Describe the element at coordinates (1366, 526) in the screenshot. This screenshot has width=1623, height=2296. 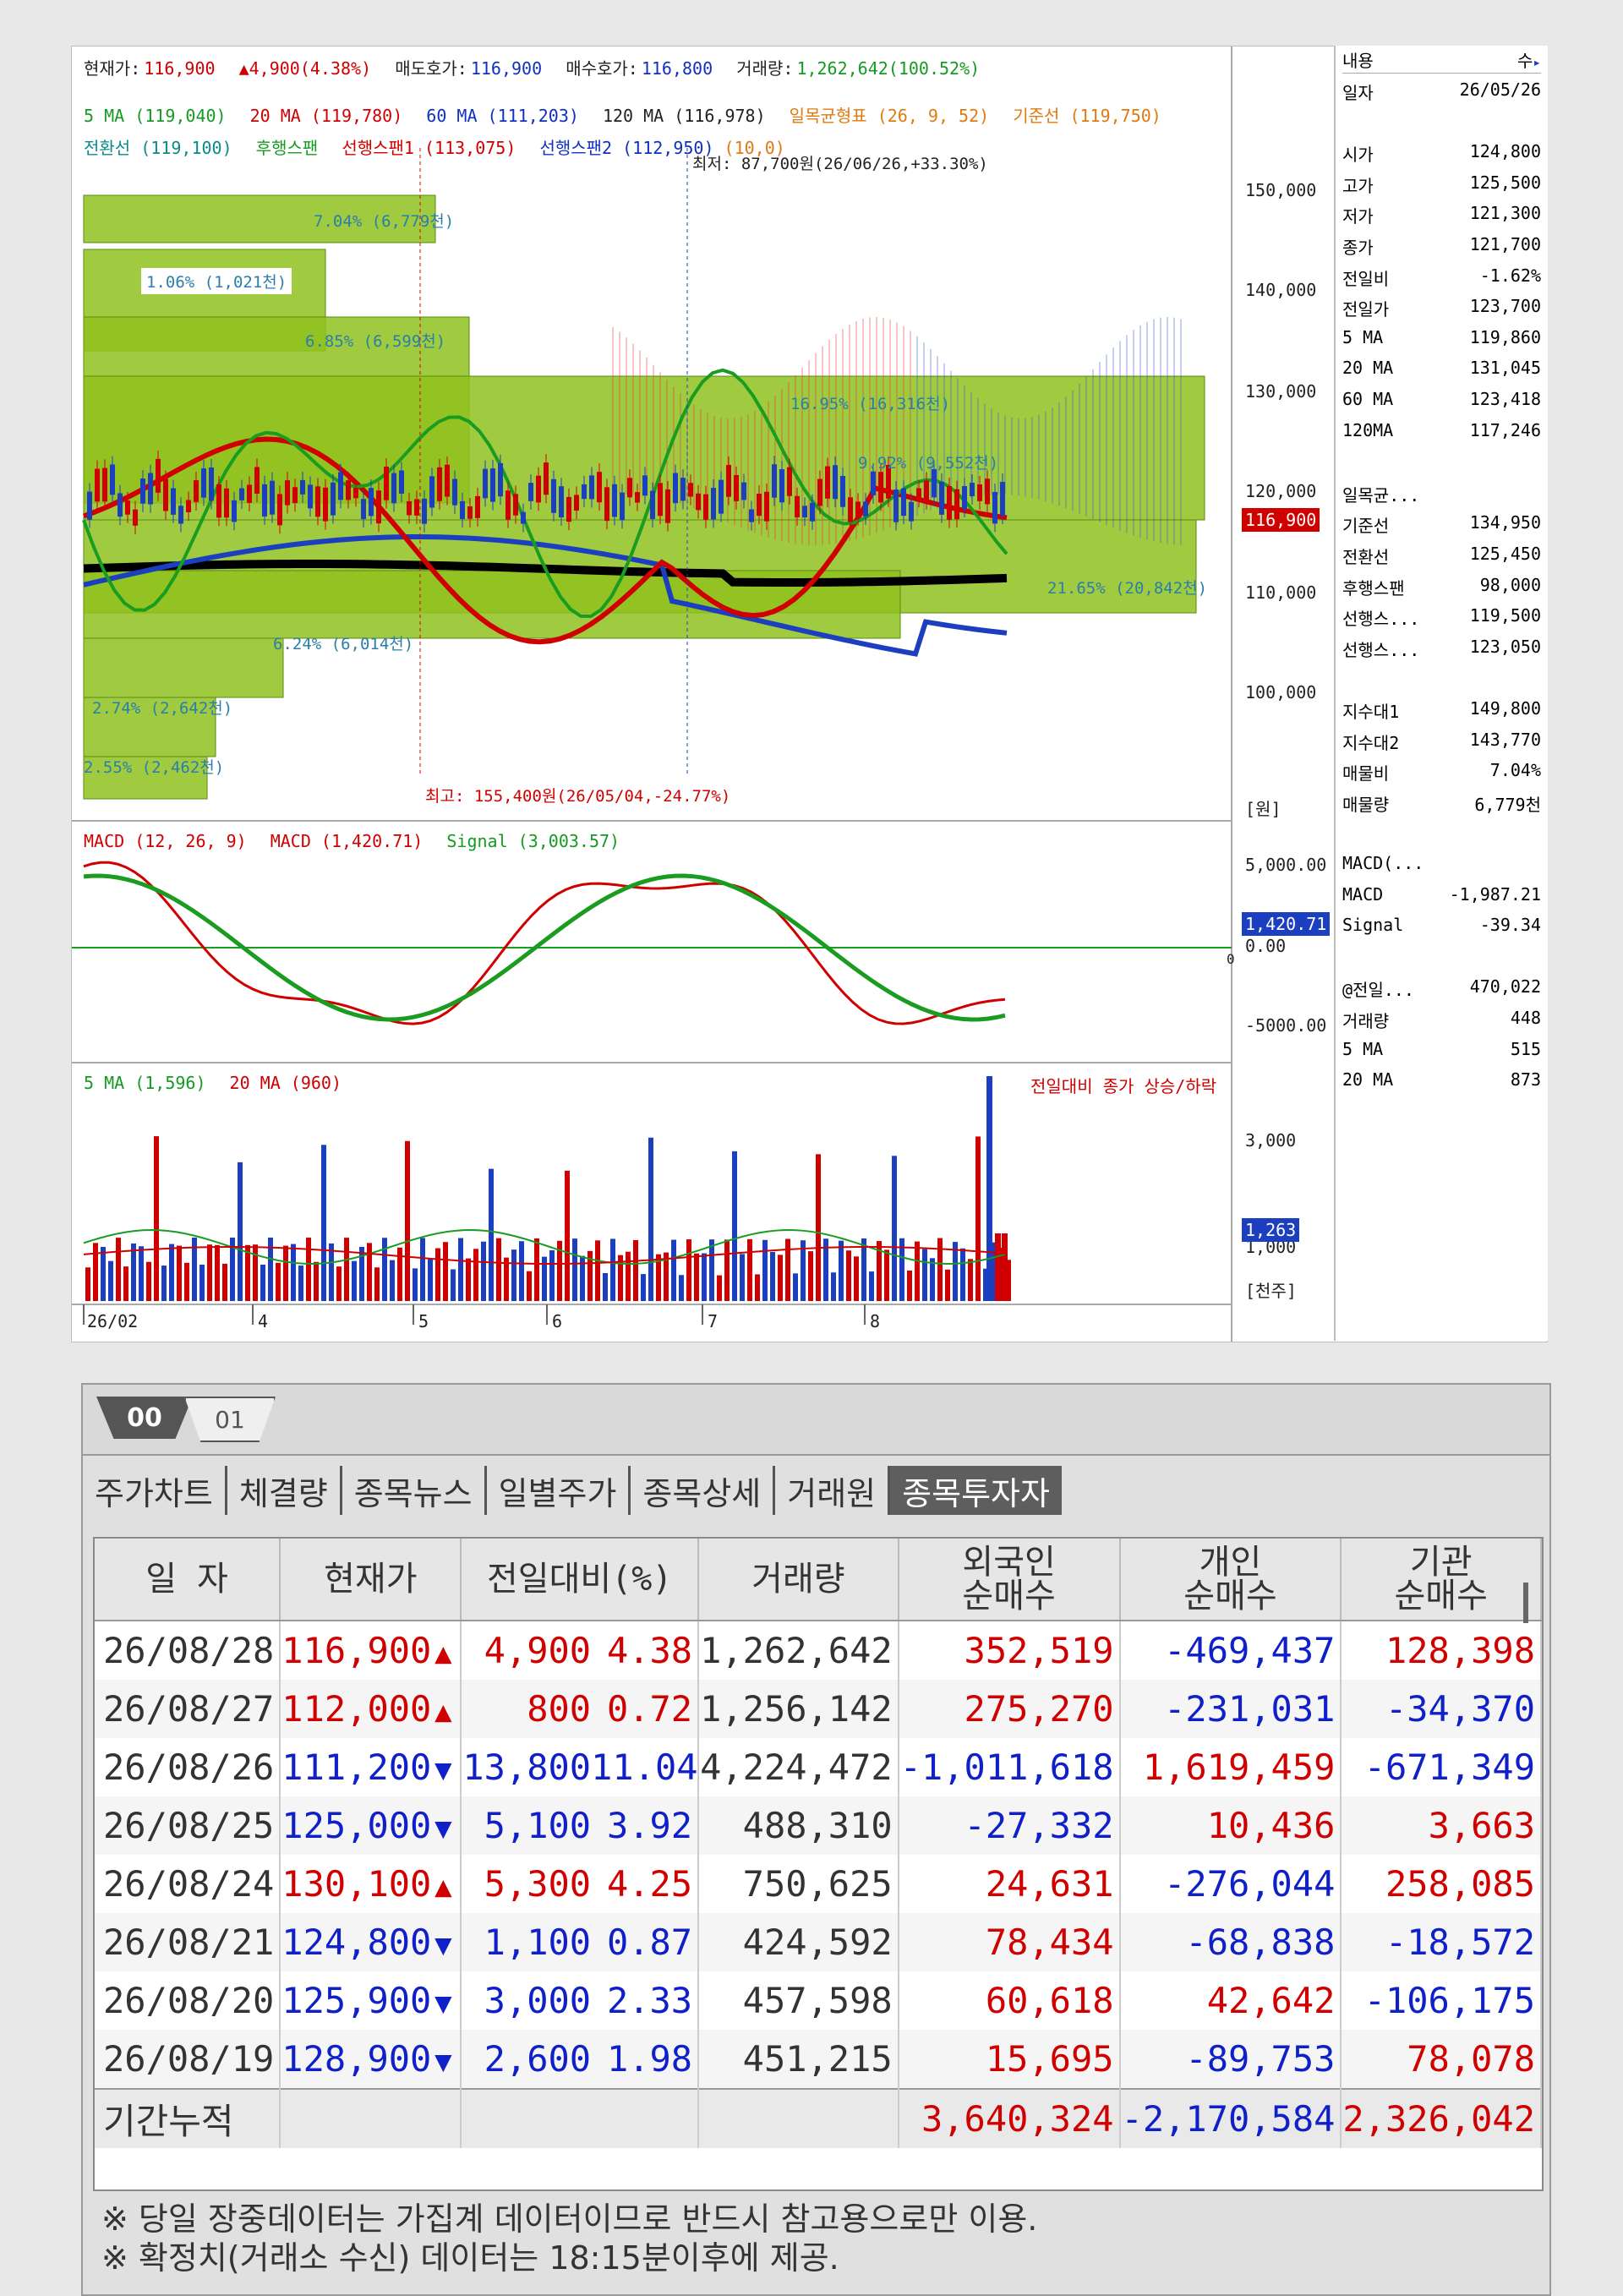
I see `data-window-key: 기준선` at that location.